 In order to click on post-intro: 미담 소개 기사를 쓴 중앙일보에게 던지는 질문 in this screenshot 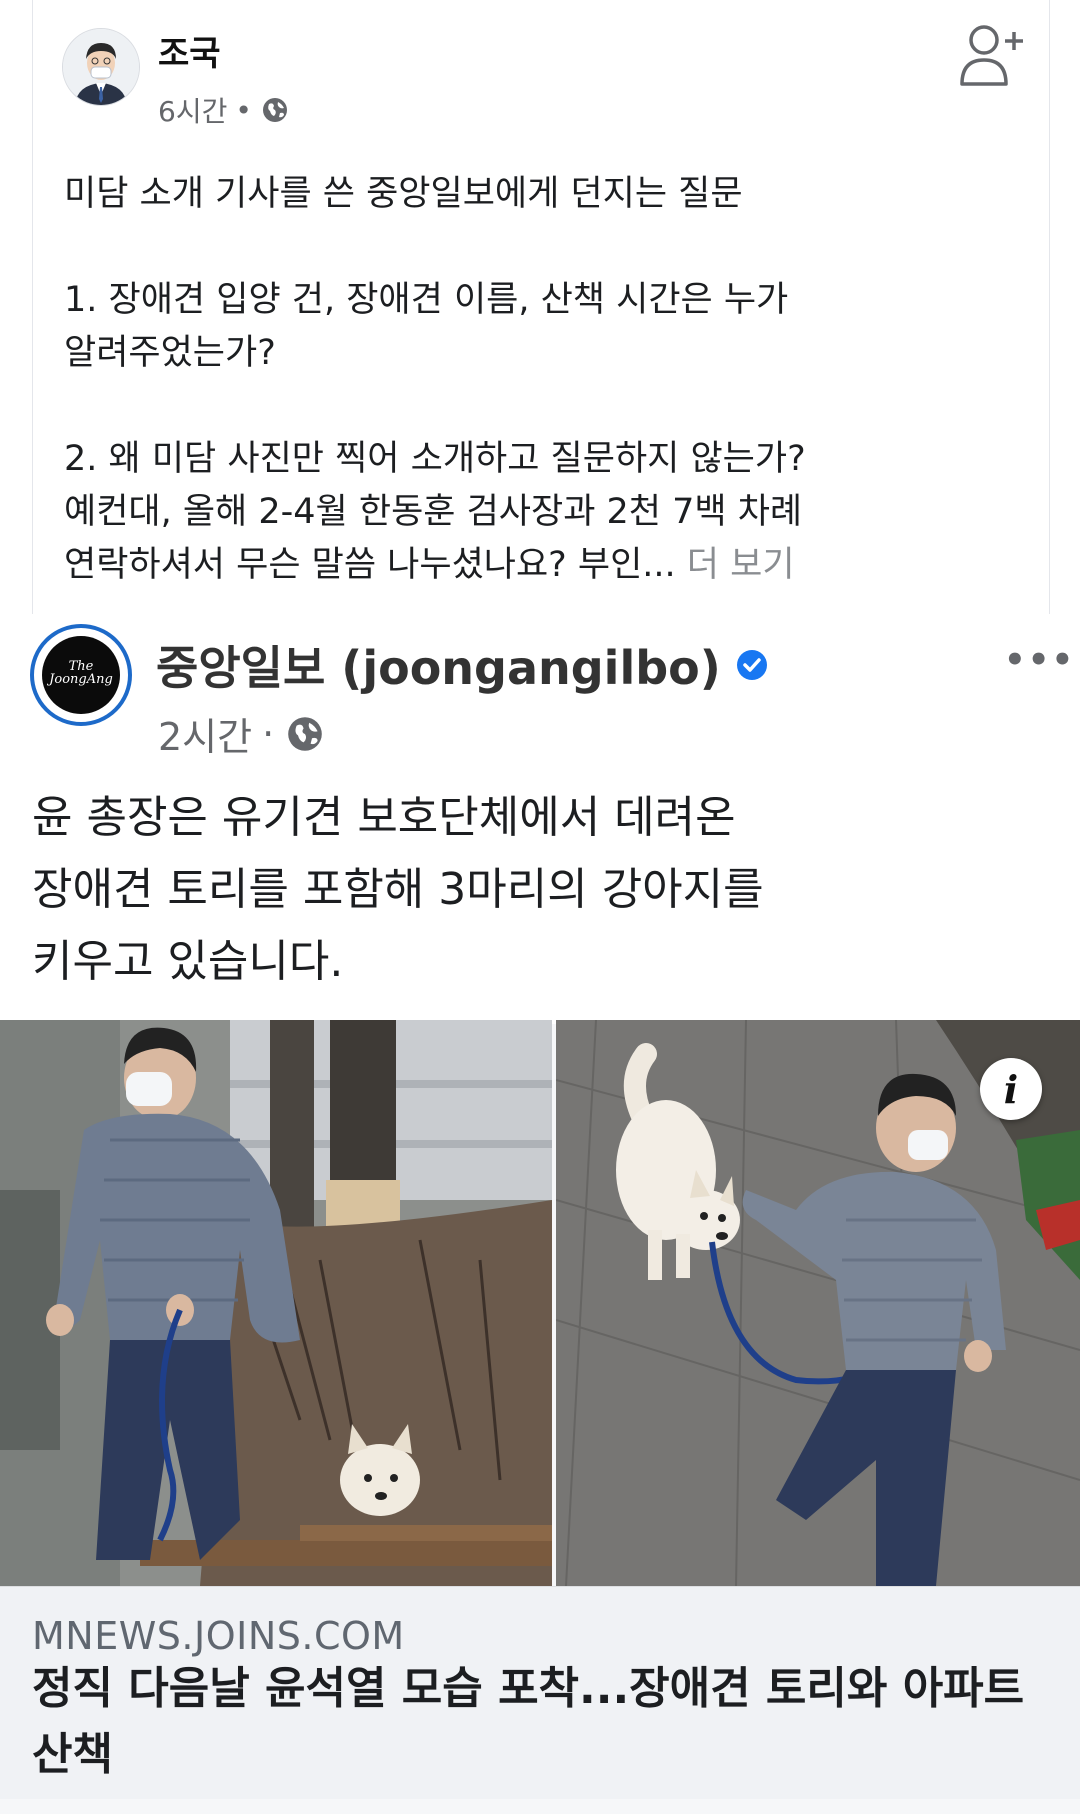, I will do `click(403, 194)`.